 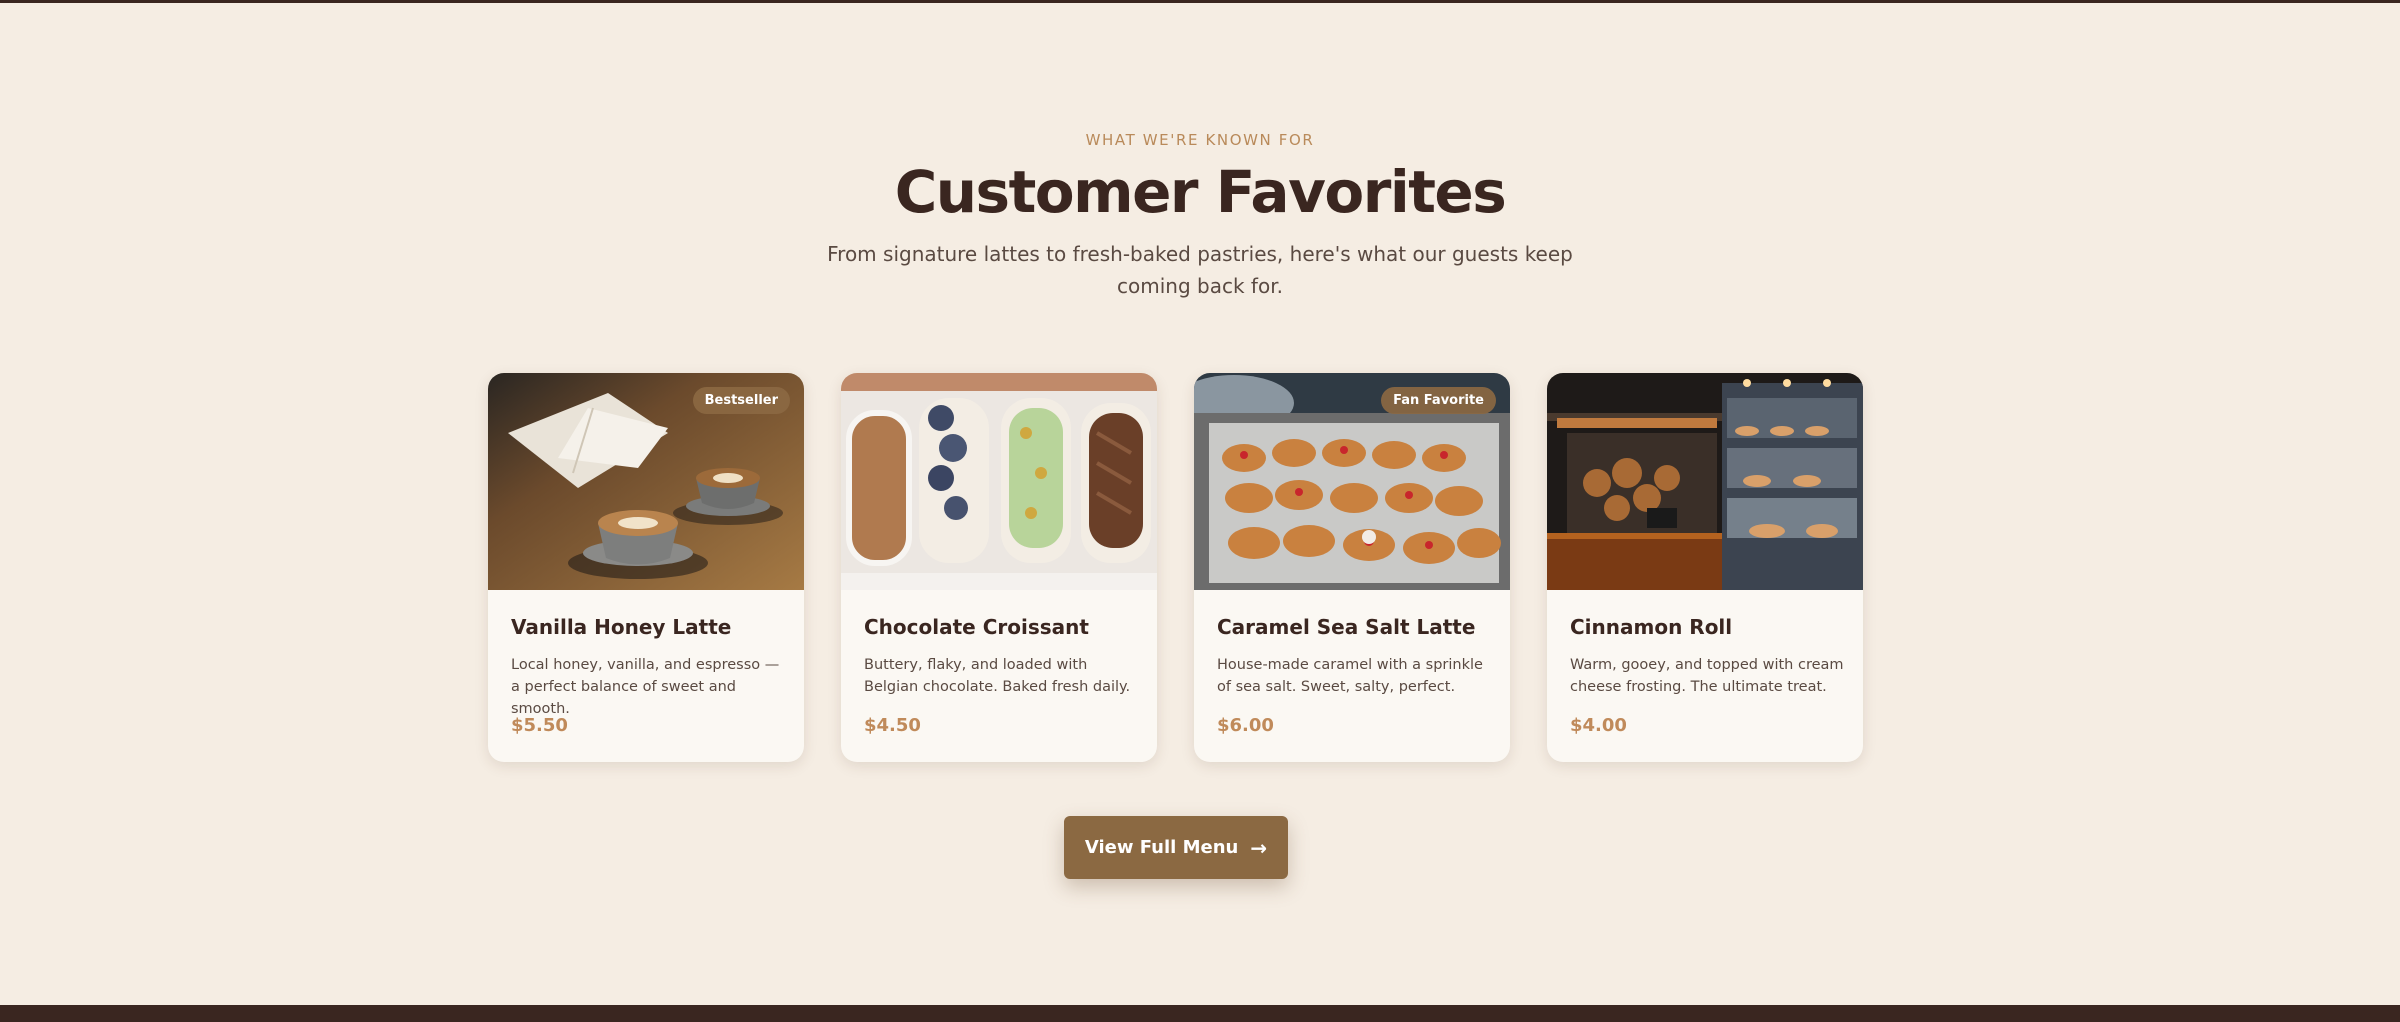 What do you see at coordinates (1352, 481) in the screenshot?
I see `pastry-tray-photo: Fan Favorite` at bounding box center [1352, 481].